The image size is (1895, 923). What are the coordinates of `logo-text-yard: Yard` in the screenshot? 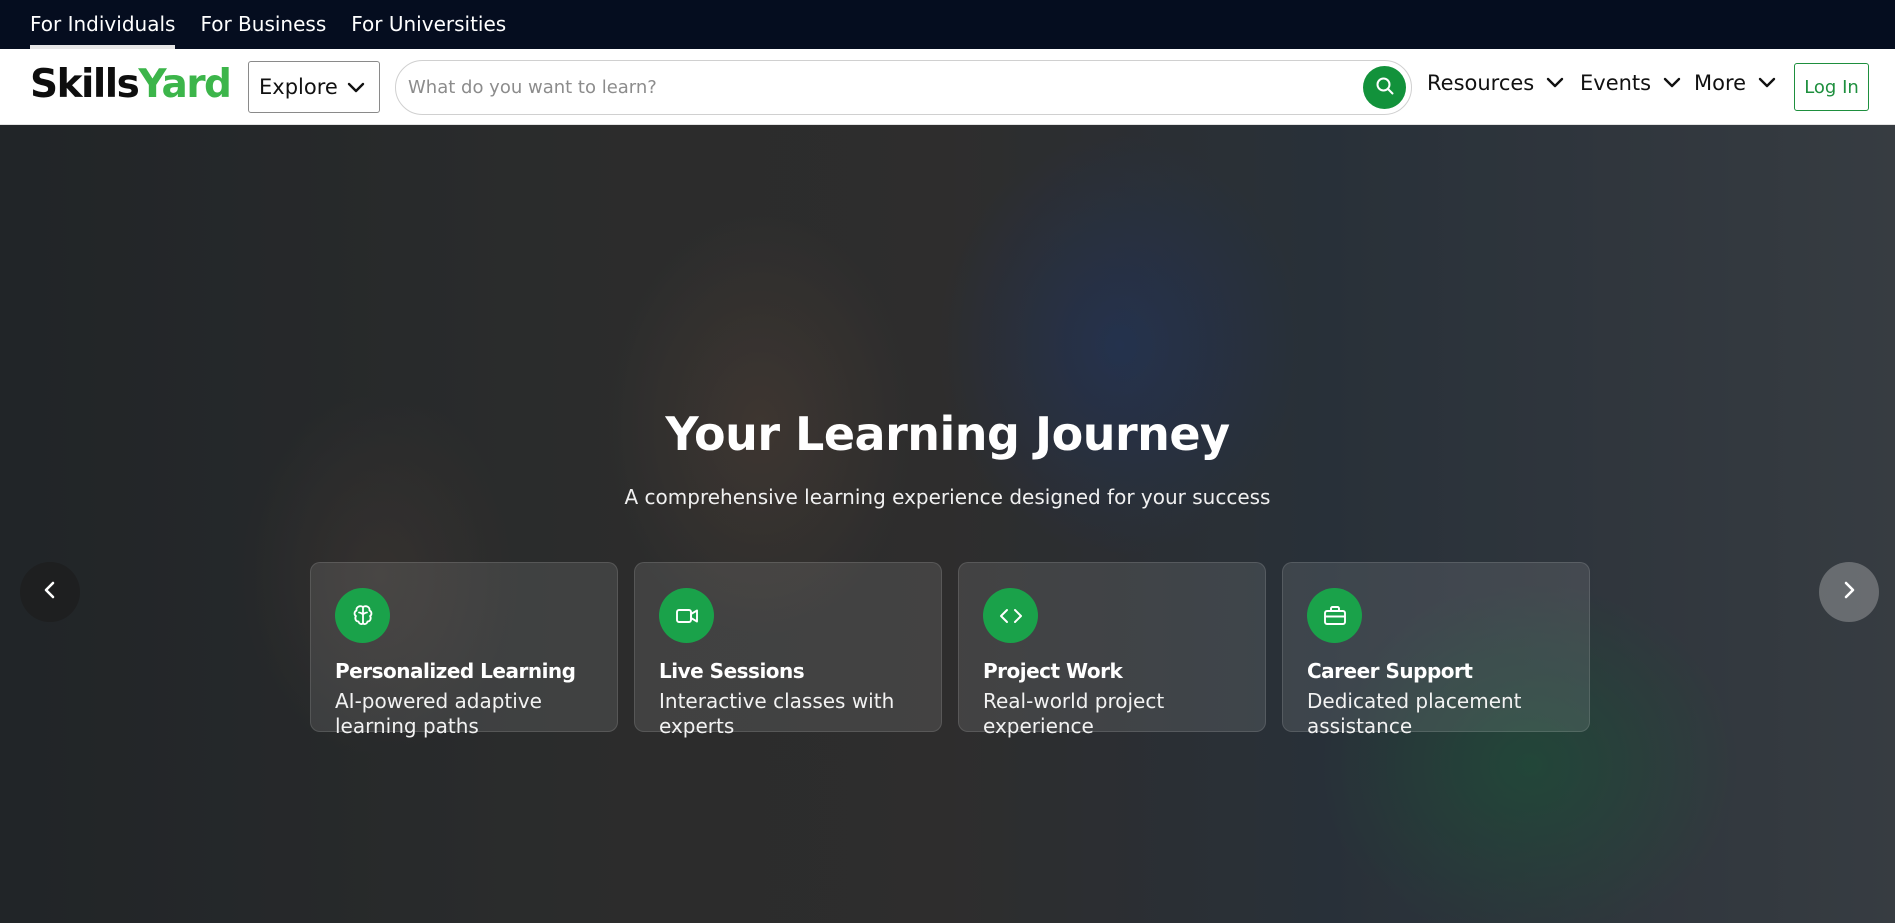 It's located at (185, 84).